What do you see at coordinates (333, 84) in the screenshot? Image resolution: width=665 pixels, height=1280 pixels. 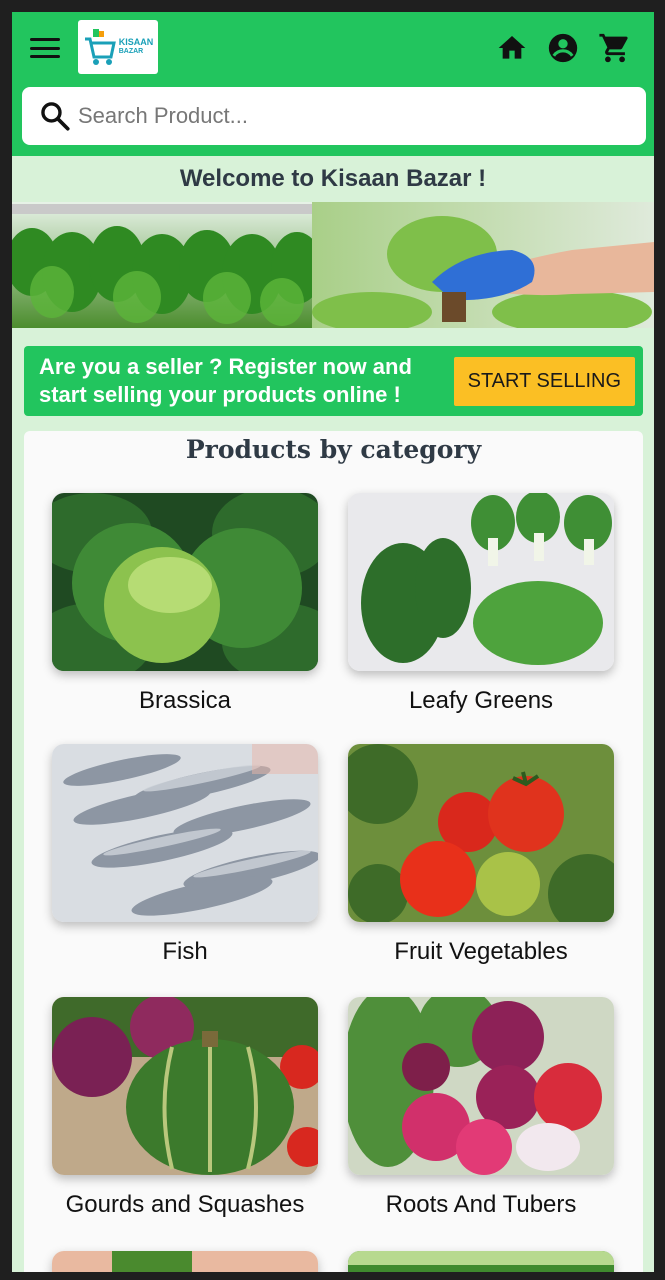 I see `app-header: KISAAN BAZAR` at bounding box center [333, 84].